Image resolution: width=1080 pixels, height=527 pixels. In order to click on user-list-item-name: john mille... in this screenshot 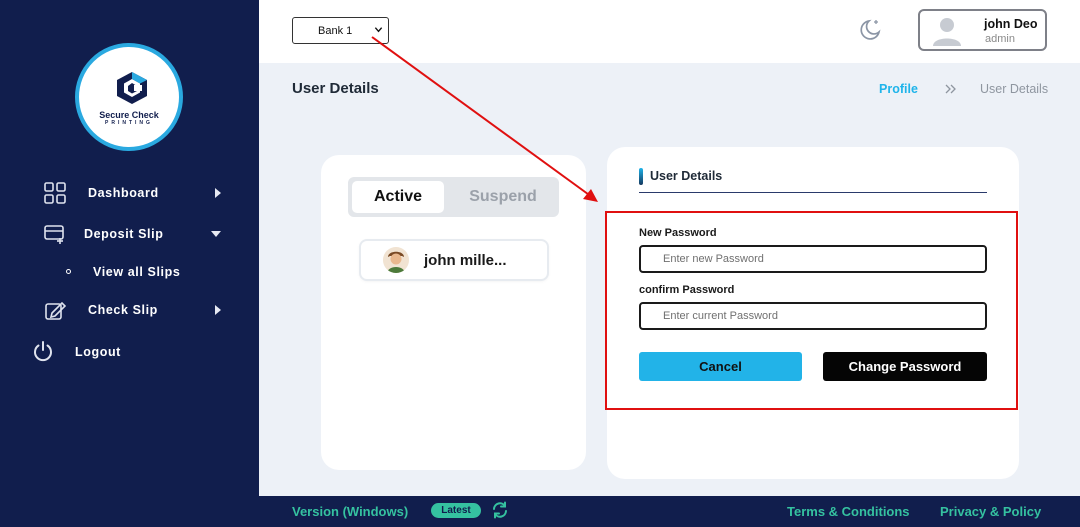, I will do `click(465, 260)`.